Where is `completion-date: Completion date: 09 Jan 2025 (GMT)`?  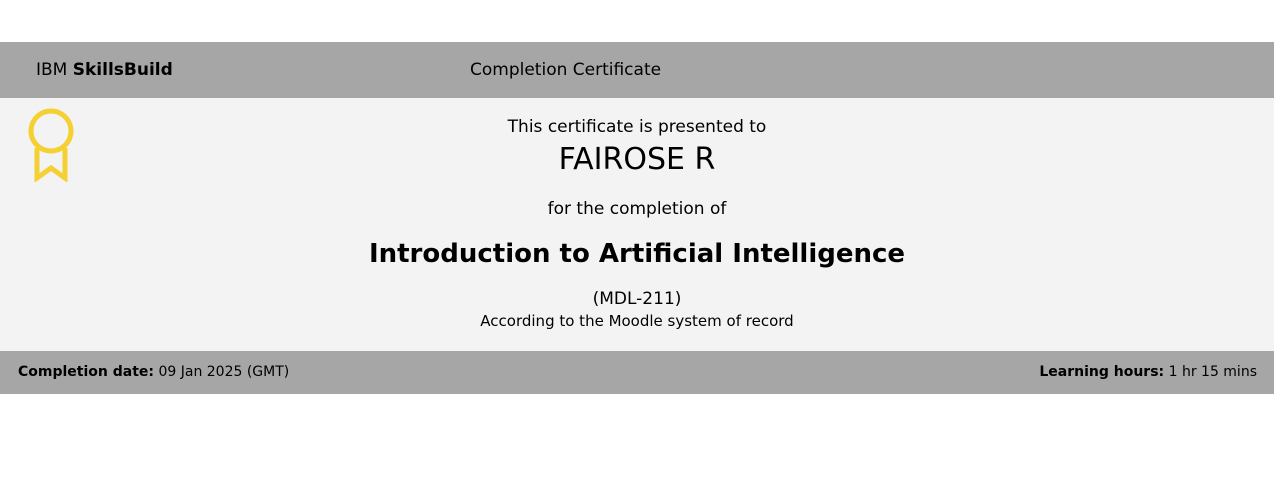
completion-date: Completion date: 09 Jan 2025 (GMT) is located at coordinates (153, 372).